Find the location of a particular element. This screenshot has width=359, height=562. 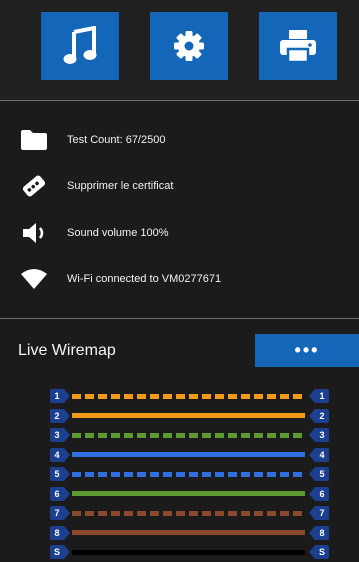

pin-left-5: 5 is located at coordinates (60, 474).